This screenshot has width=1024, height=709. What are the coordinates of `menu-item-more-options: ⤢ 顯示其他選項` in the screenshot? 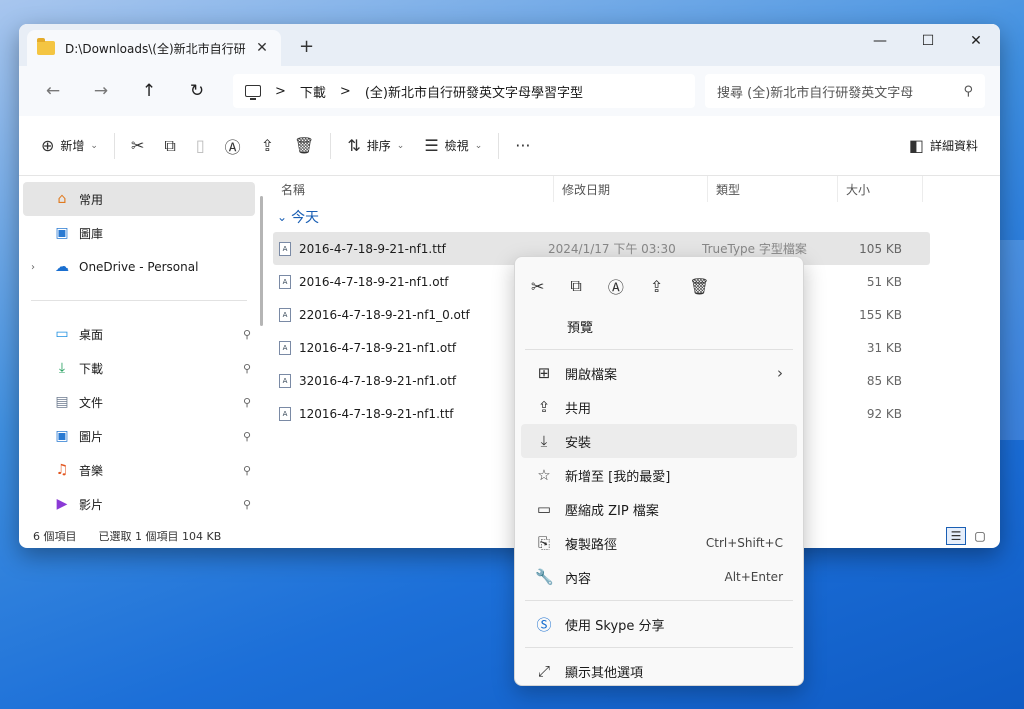 It's located at (659, 671).